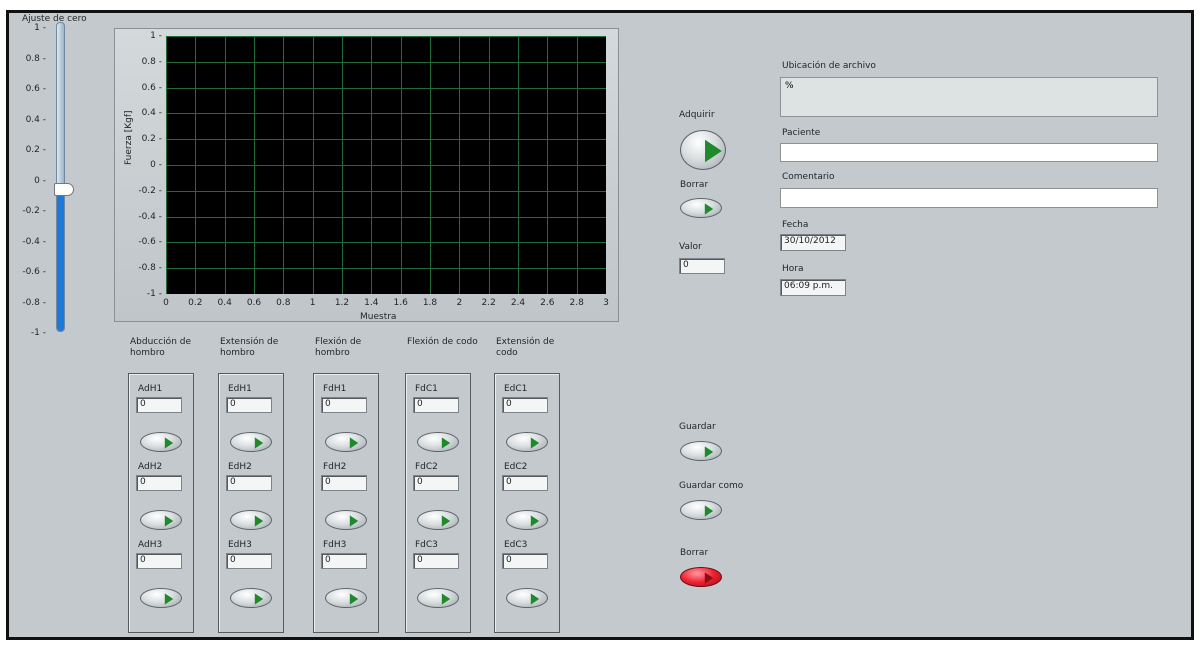 The width and height of the screenshot is (1204, 647). I want to click on slider-tick-label: 0.4 -, so click(35, 119).